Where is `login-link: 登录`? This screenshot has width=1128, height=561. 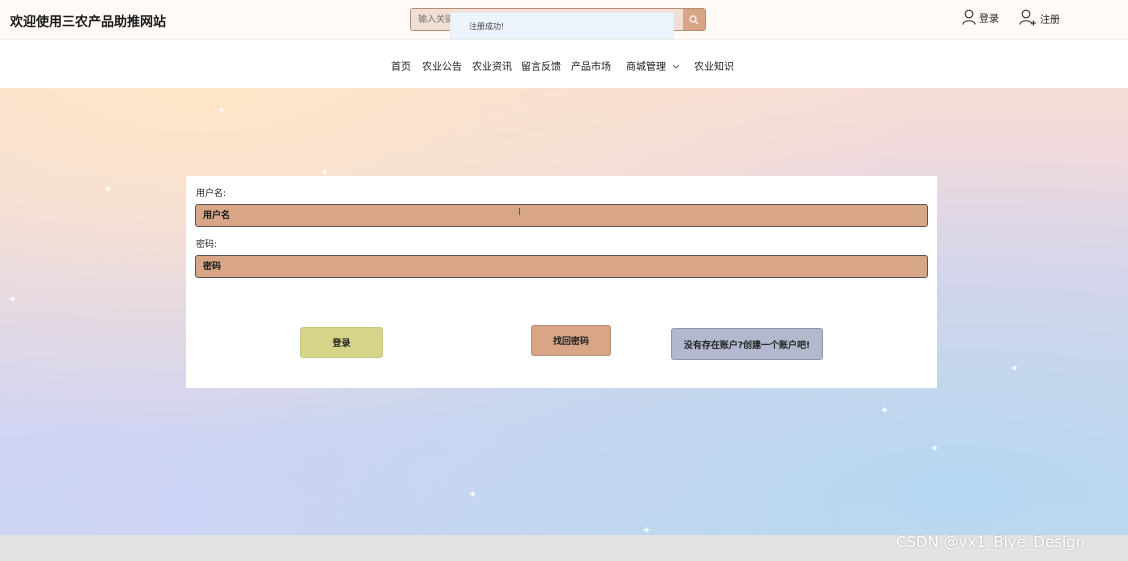
login-link: 登录 is located at coordinates (980, 17).